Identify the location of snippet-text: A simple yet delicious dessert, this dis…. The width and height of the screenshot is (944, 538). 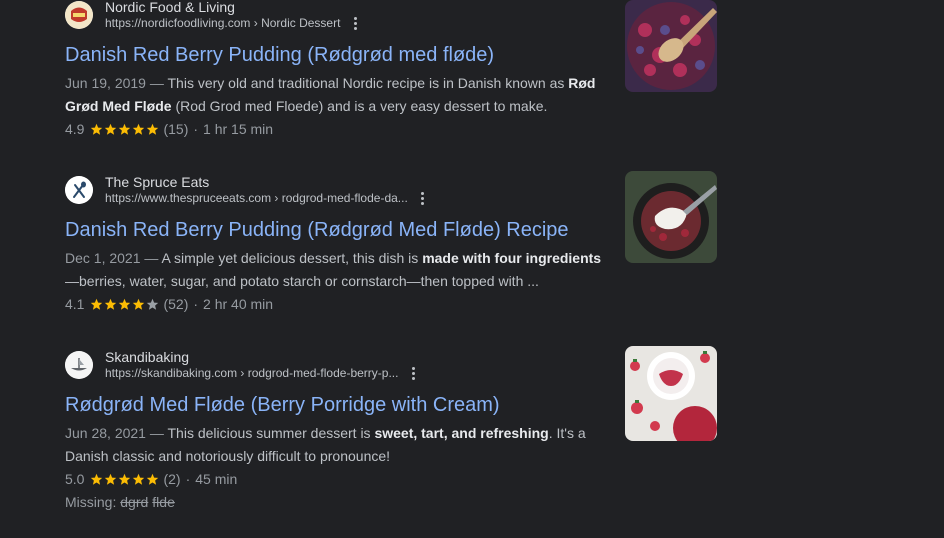
(292, 258).